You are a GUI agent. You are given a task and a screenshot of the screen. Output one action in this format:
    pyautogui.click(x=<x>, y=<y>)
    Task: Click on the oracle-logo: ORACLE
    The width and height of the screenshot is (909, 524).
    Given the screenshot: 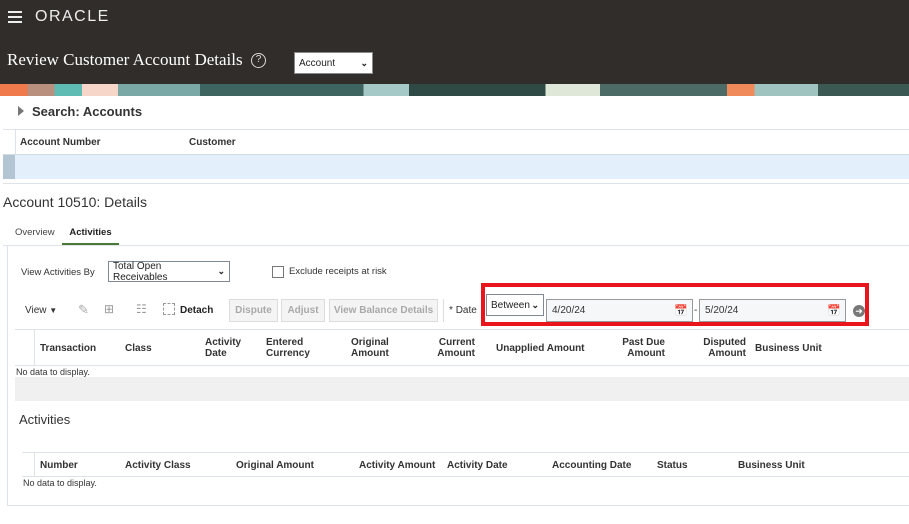 What is the action you would take?
    pyautogui.click(x=72, y=16)
    